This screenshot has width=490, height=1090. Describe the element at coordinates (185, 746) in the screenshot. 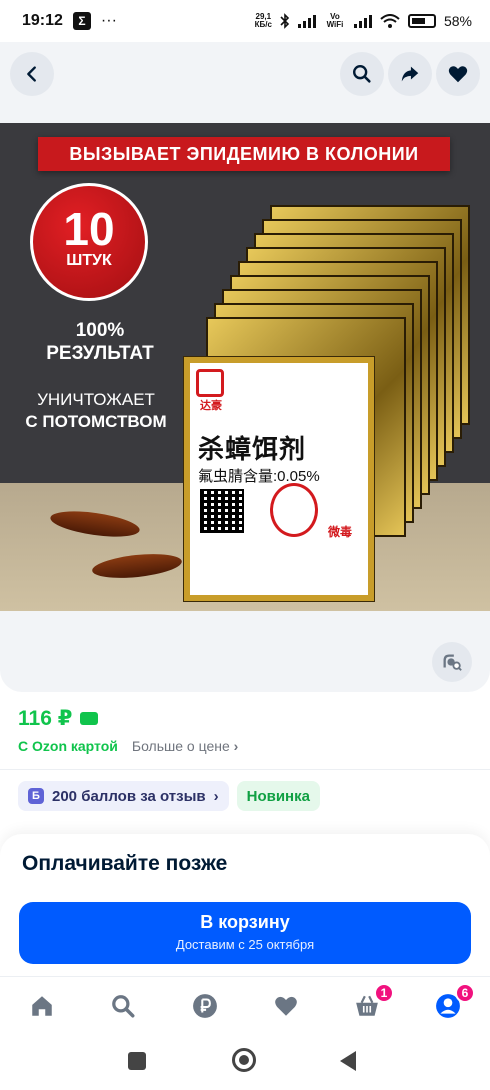

I see `more-about-price-link: Больше о цене ›` at that location.